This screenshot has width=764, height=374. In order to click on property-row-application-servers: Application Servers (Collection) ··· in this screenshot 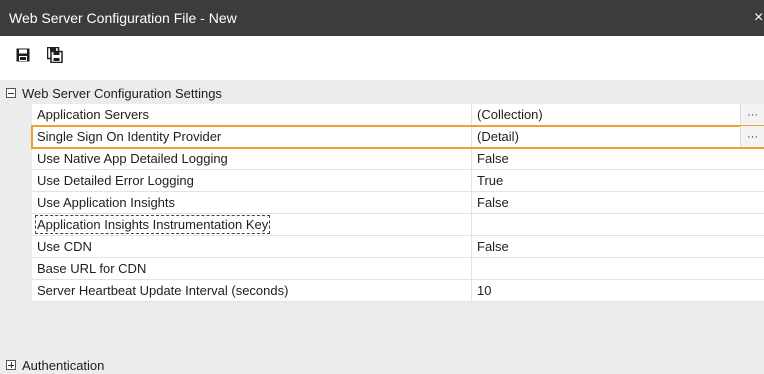, I will do `click(398, 115)`.